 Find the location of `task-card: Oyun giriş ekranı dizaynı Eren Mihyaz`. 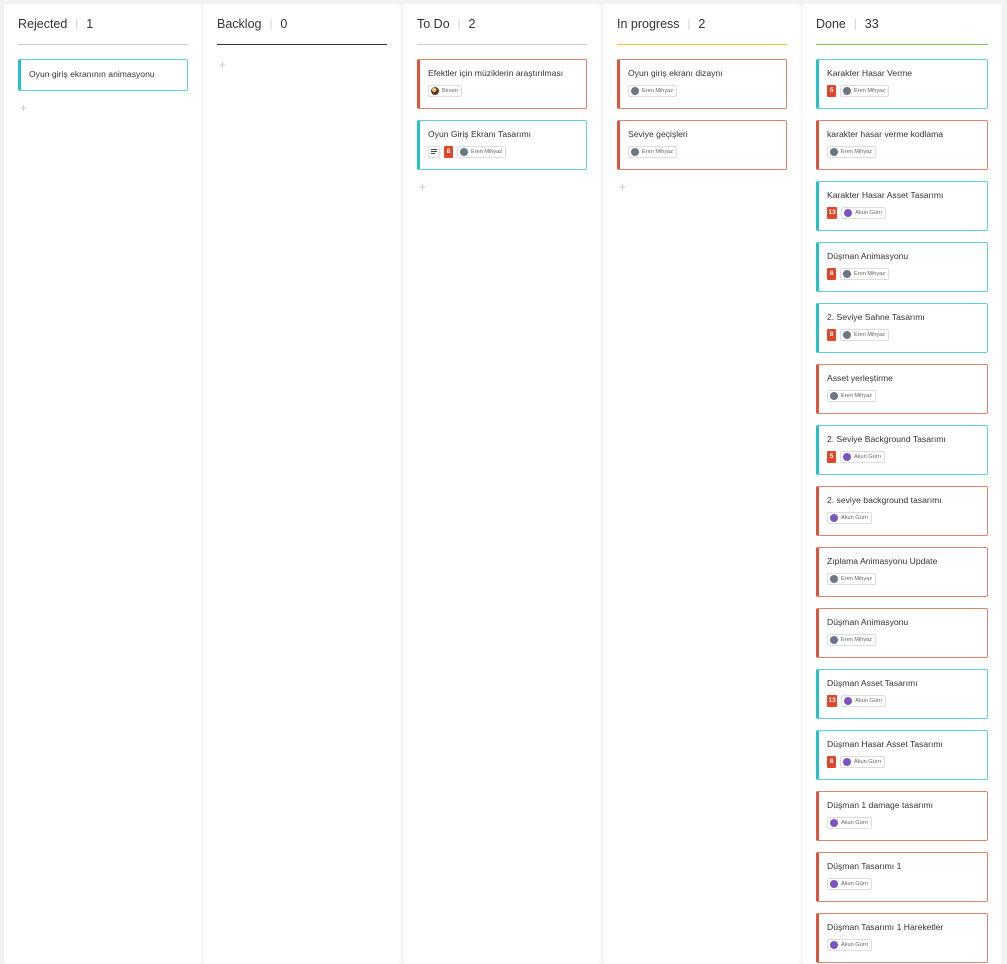

task-card: Oyun giriş ekranı dizaynı Eren Mihyaz is located at coordinates (702, 84).